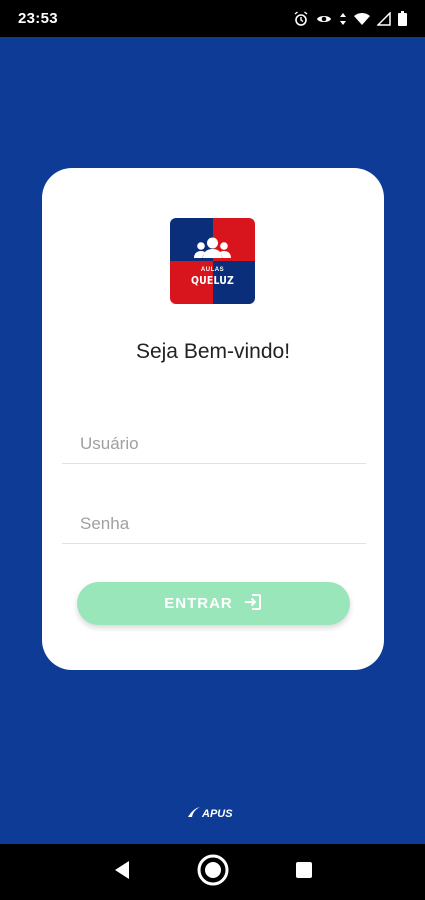 Image resolution: width=425 pixels, height=900 pixels. I want to click on username-field, so click(214, 444).